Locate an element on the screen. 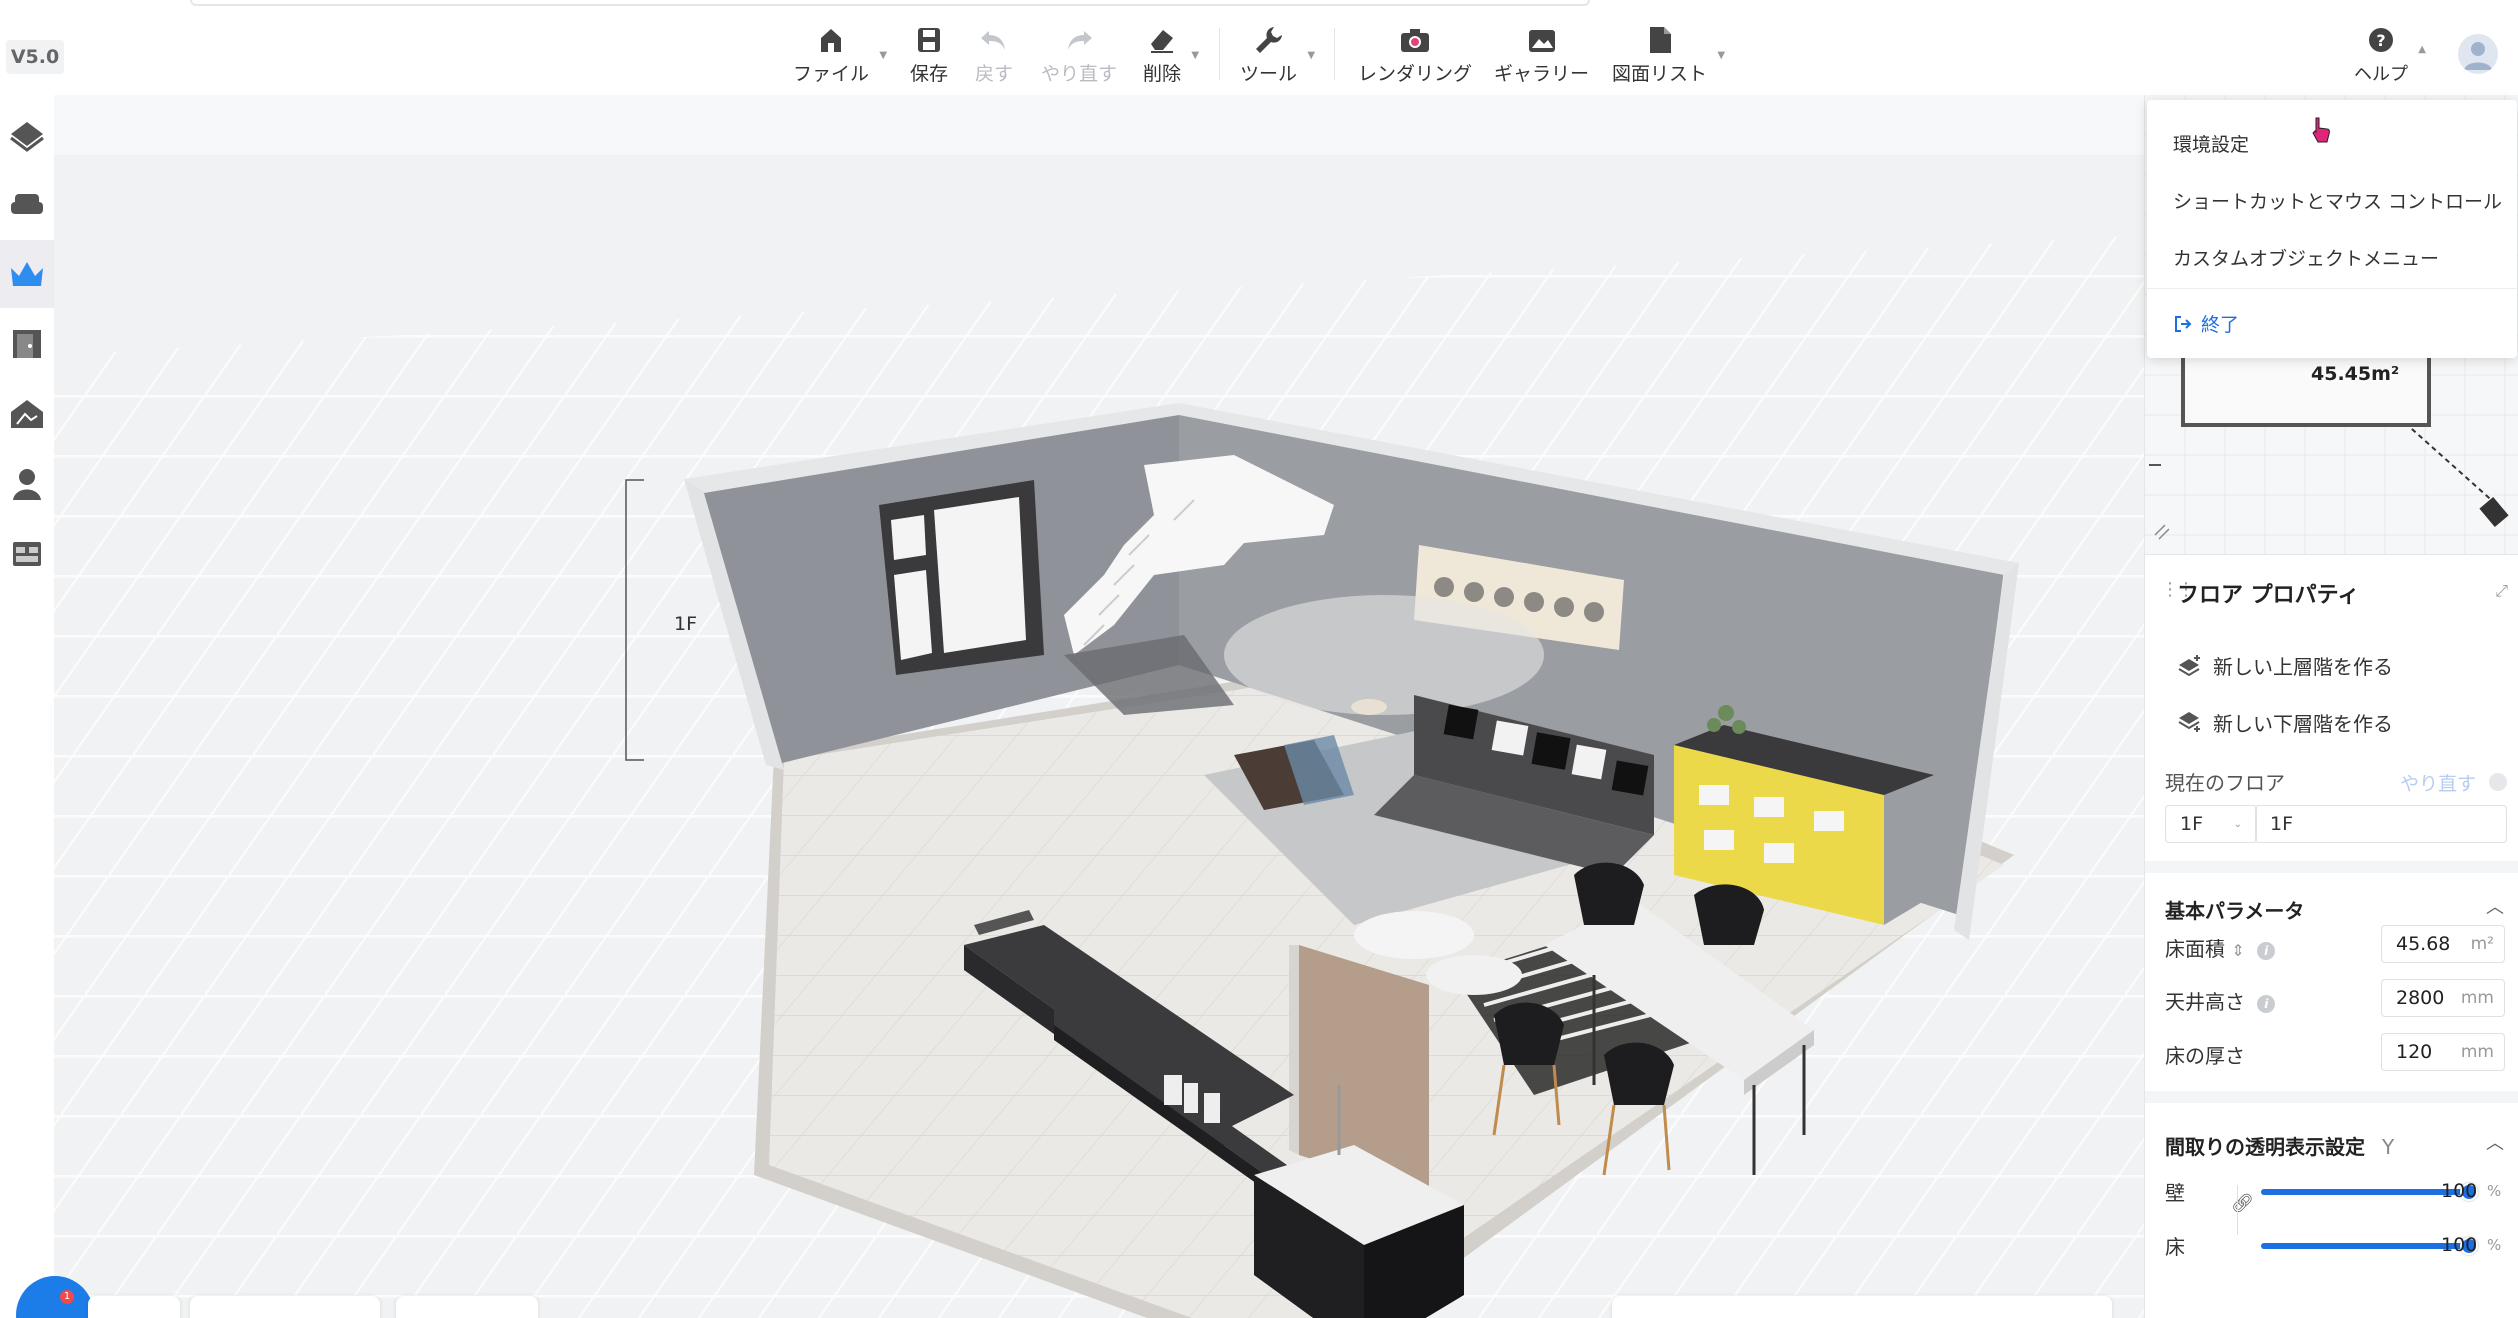  wall-transparency-value: 100 is located at coordinates (2459, 1191).